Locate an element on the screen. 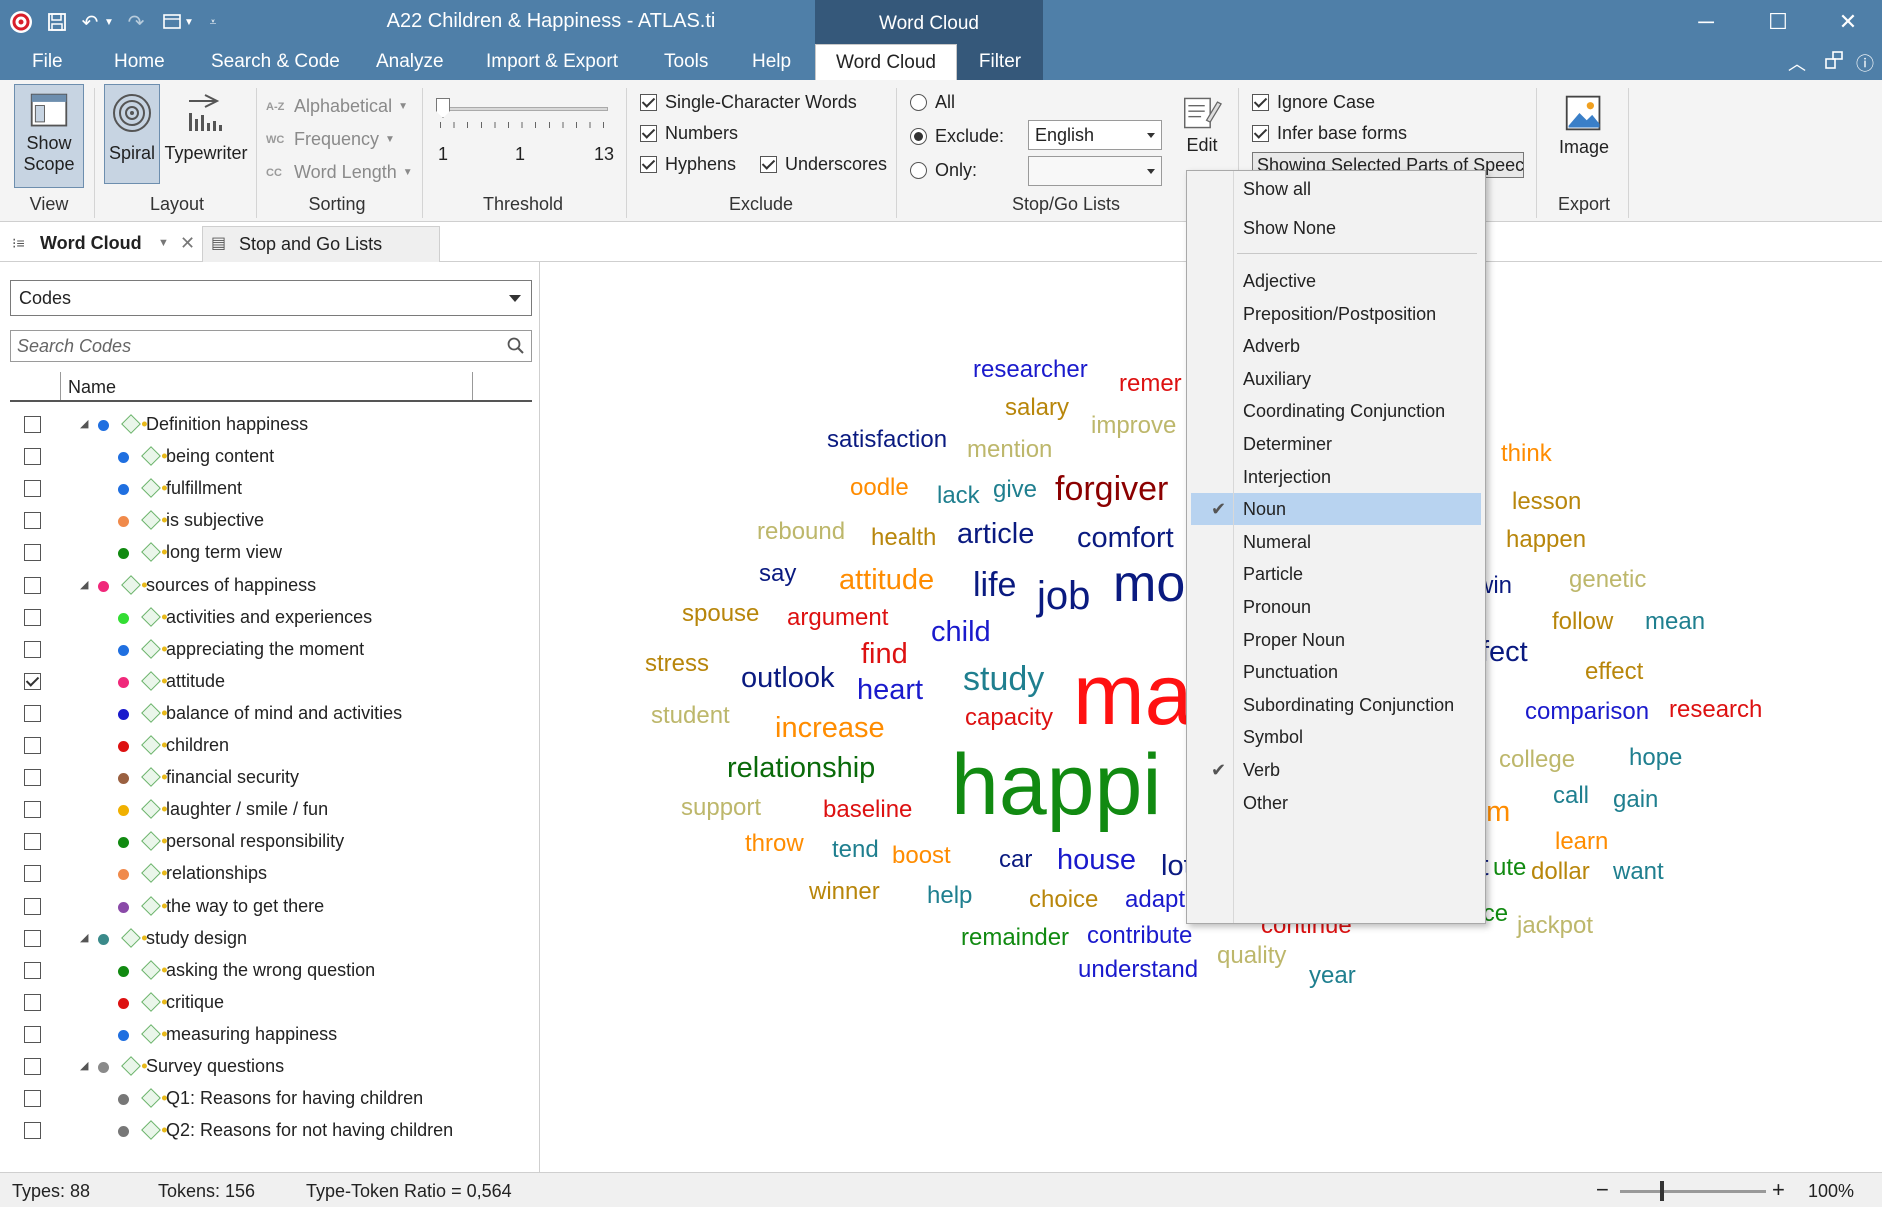 The height and width of the screenshot is (1207, 1882). cloud-word: lesson is located at coordinates (1546, 502).